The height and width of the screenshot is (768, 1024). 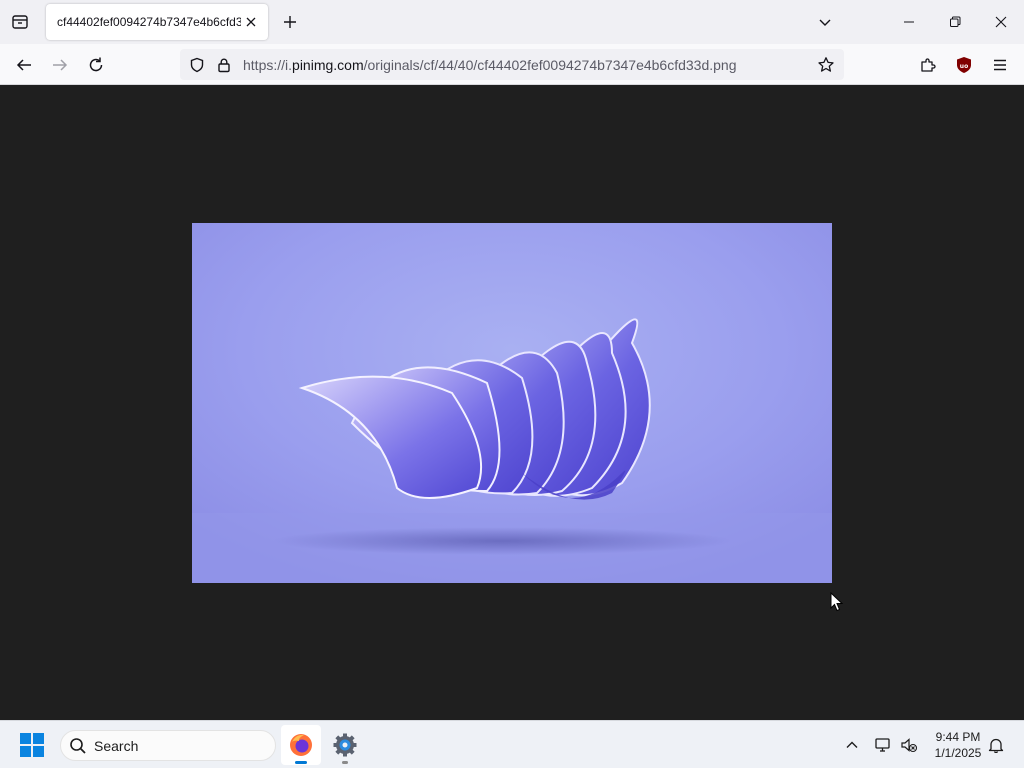 I want to click on active-tab: cf44402fef0094274b7347e4b6cfd33d.png, so click(x=157, y=22).